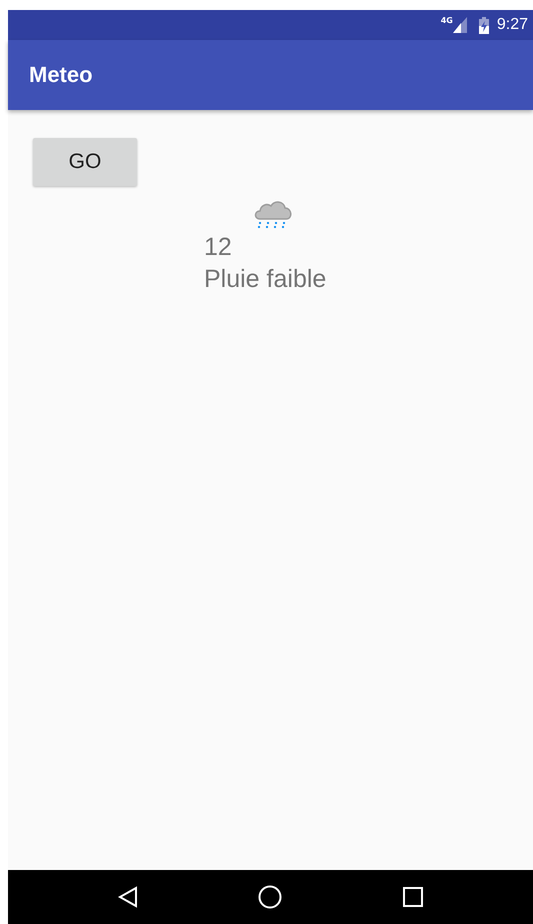 The height and width of the screenshot is (924, 533). What do you see at coordinates (265, 279) in the screenshot?
I see `weather-description: Pluie faible` at bounding box center [265, 279].